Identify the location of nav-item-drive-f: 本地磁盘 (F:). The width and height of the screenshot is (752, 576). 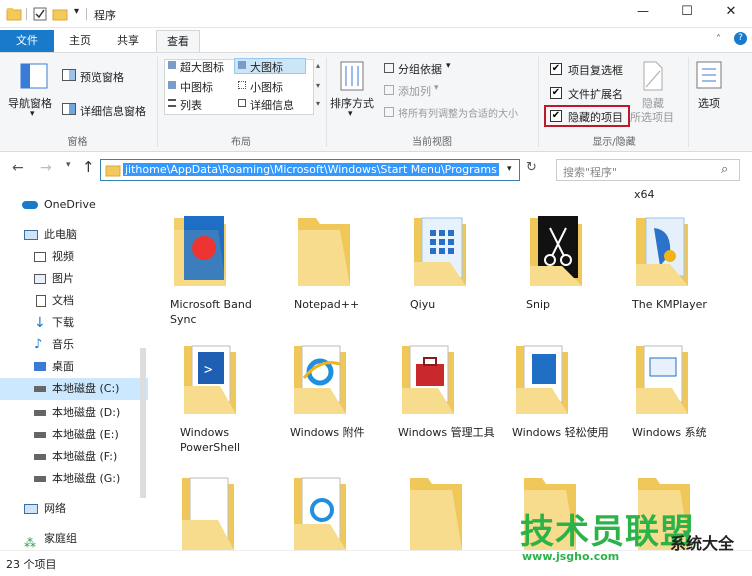
(74, 457).